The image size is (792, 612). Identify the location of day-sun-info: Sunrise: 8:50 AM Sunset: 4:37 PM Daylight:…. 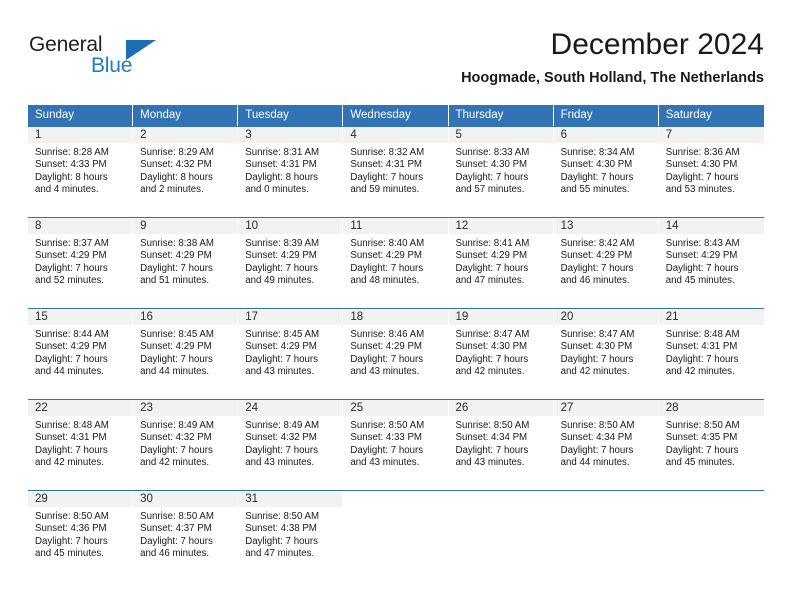
(185, 534).